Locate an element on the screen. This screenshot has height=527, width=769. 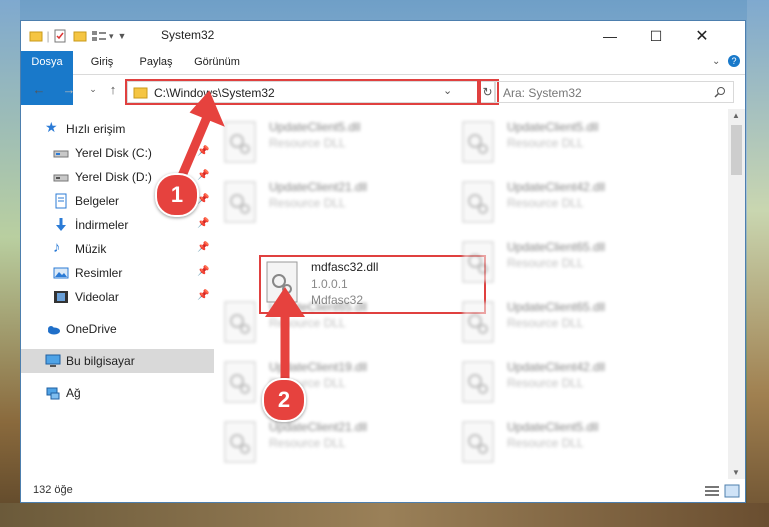
dropdown-arrow-icon: ▼ is located at coordinates (122, 36).